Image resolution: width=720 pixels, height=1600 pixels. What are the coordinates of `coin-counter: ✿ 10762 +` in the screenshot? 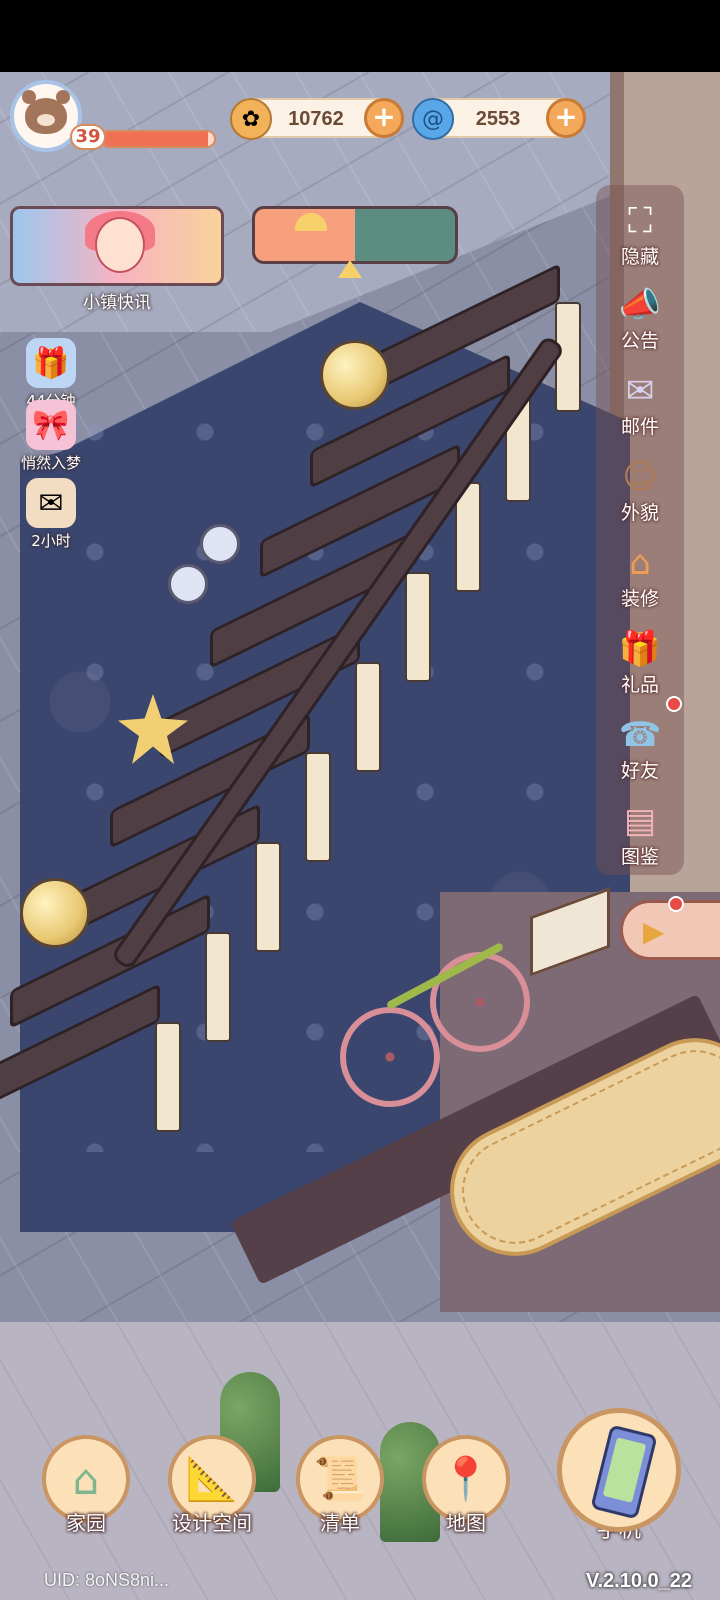 It's located at (317, 119).